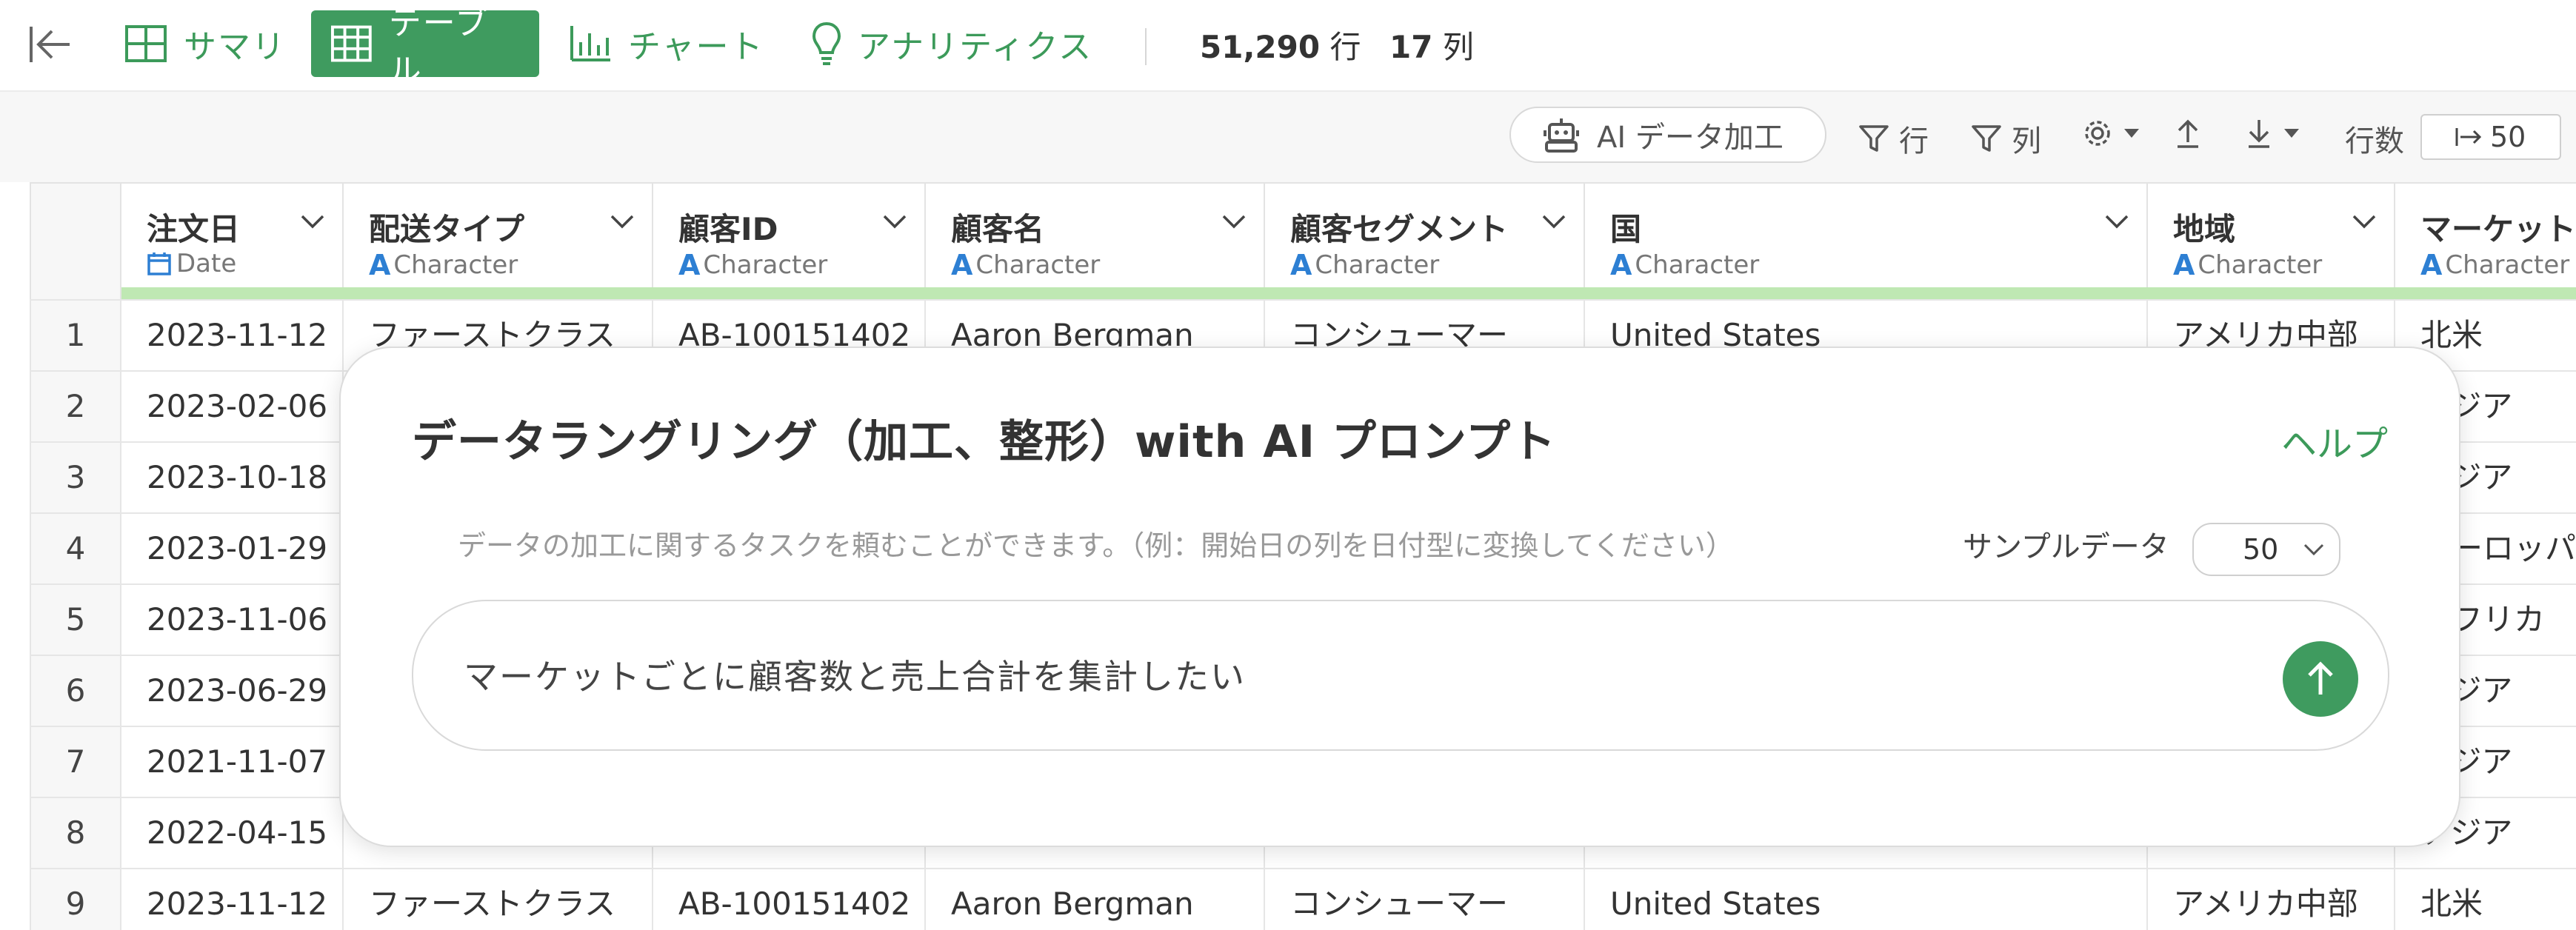 Image resolution: width=2576 pixels, height=930 pixels. Describe the element at coordinates (984, 442) in the screenshot. I see `dialog-title: データラングリング（加工、整形）with AI プロンプト` at that location.